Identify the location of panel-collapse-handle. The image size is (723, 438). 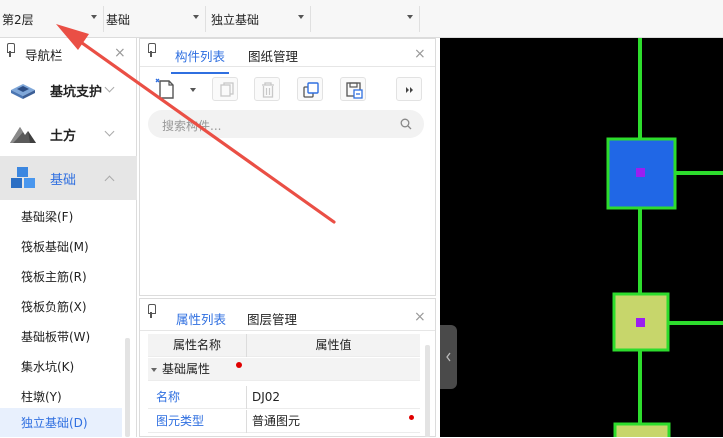
(448, 357).